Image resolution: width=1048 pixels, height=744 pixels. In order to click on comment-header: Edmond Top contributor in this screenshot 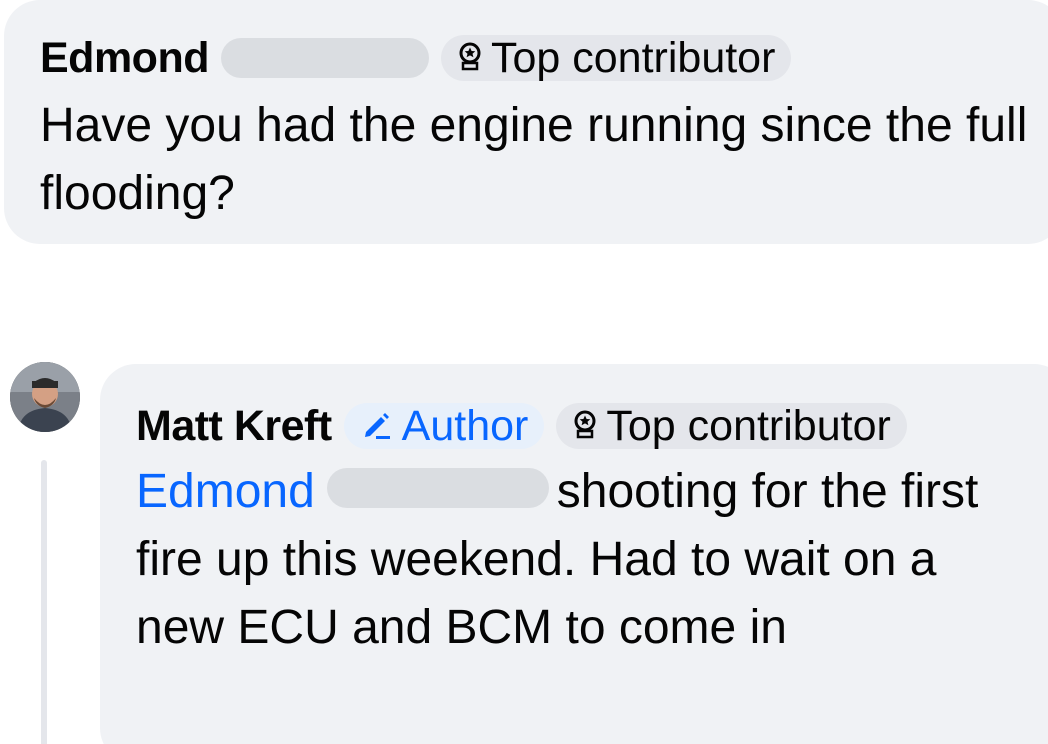, I will do `click(416, 58)`.